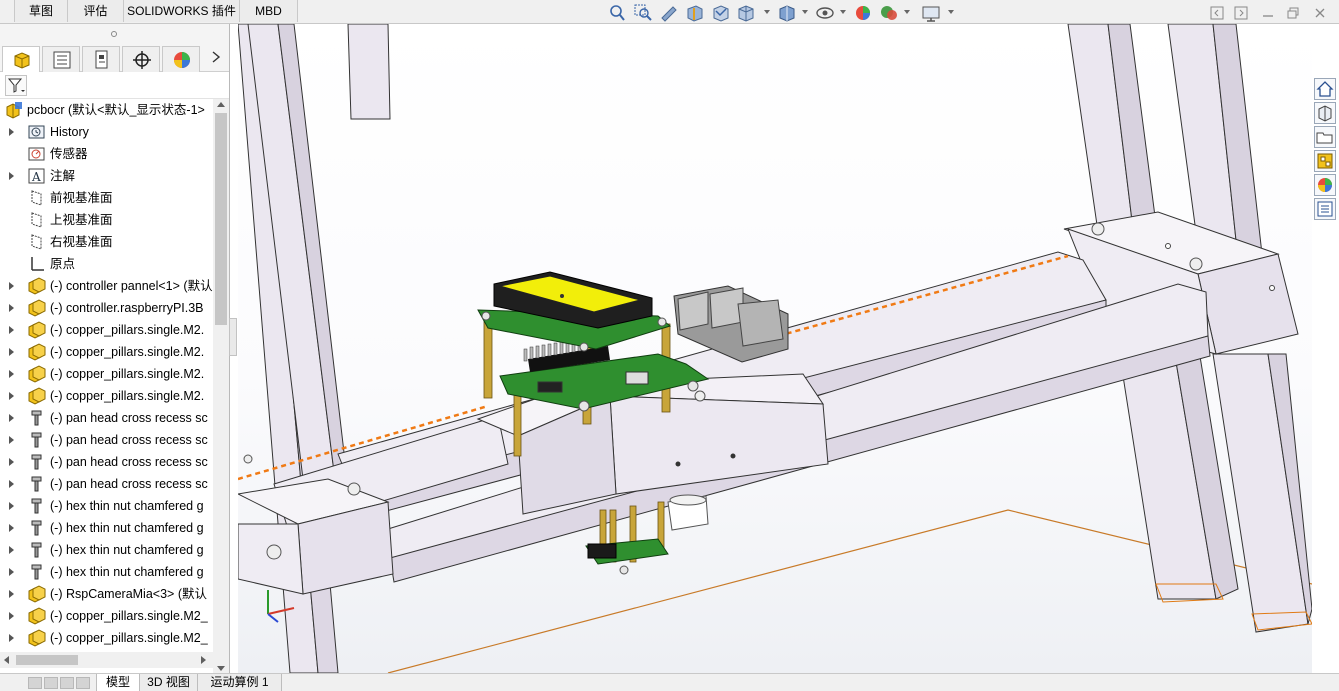 This screenshot has height=691, width=1339. Describe the element at coordinates (240, 682) in the screenshot. I see `tab-motion-study: 运动算例 1` at that location.